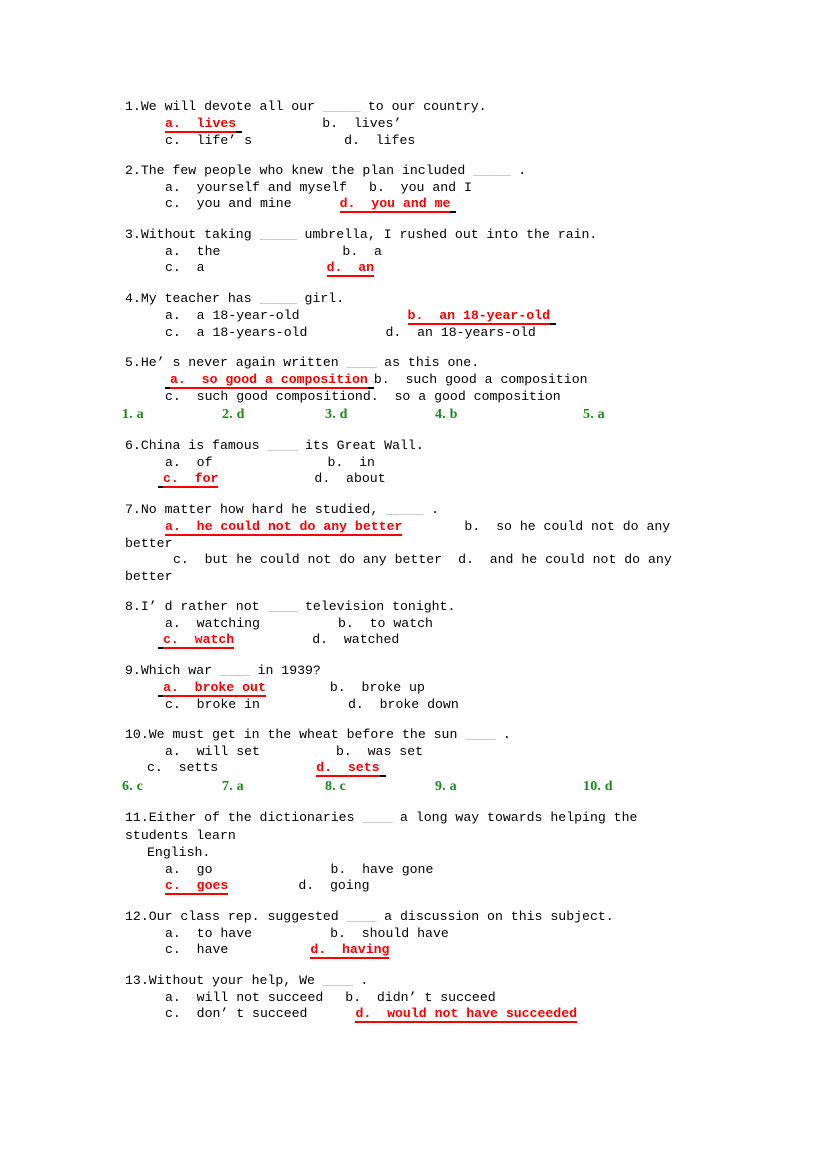 Image resolution: width=826 pixels, height=1169 pixels. I want to click on question-stem-6: 6.China is famous ____ its Great Wall., so click(410, 446).